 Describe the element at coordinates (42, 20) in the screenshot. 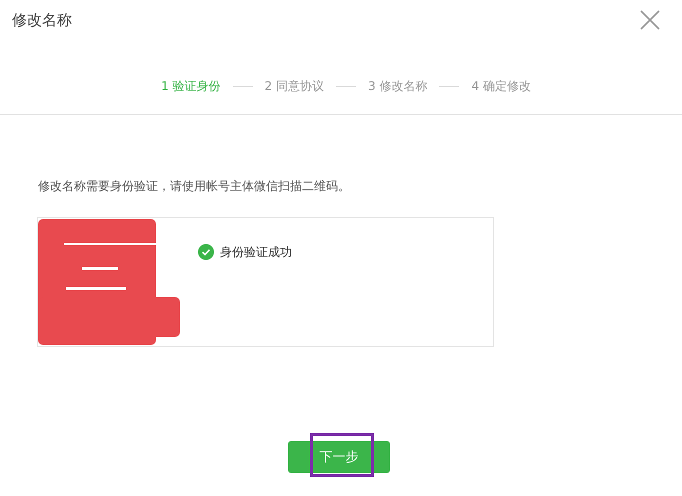

I see `dialog-title: 修改名称` at that location.